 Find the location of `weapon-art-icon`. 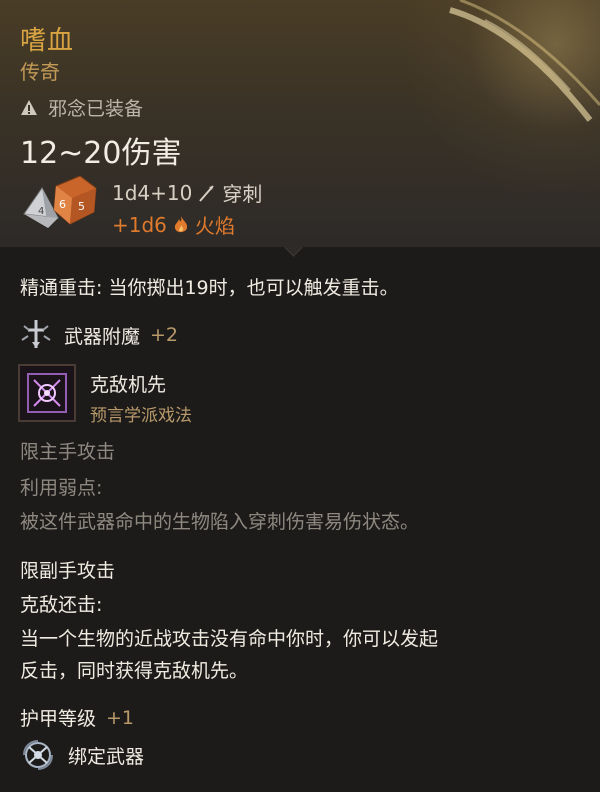

weapon-art-icon is located at coordinates (524, 61).